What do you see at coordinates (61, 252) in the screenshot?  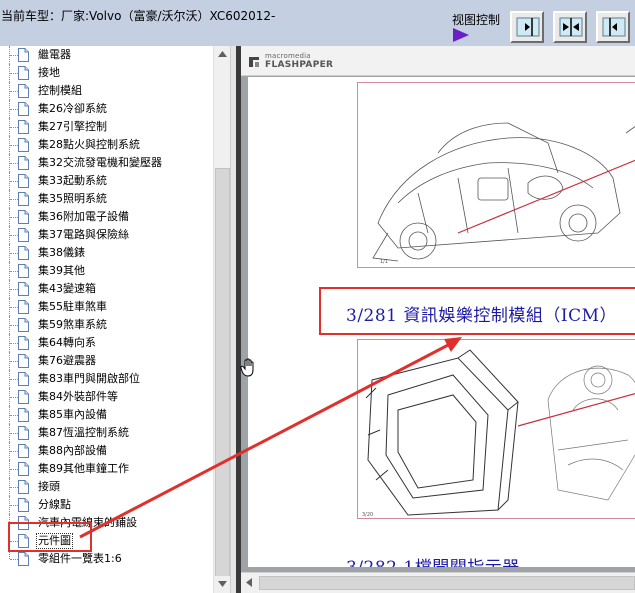 I see `tree-item-label: 集38儀錶` at bounding box center [61, 252].